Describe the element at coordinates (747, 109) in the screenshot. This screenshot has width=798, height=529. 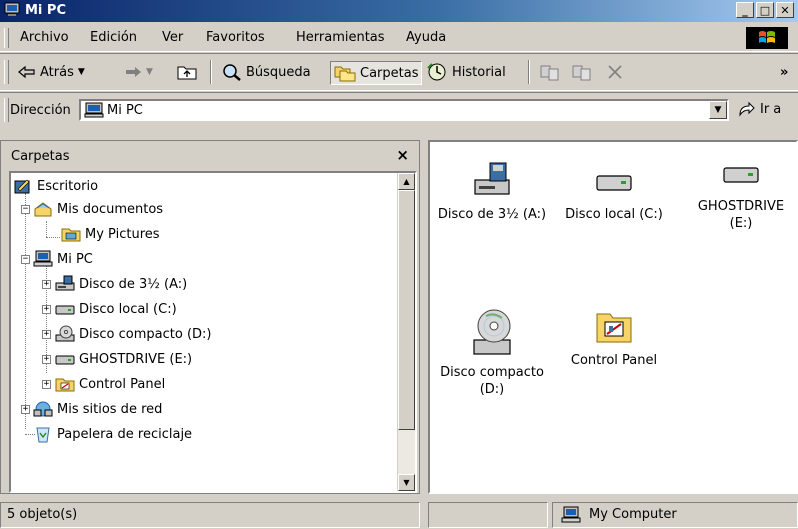
I see `go-arrow-icon` at that location.